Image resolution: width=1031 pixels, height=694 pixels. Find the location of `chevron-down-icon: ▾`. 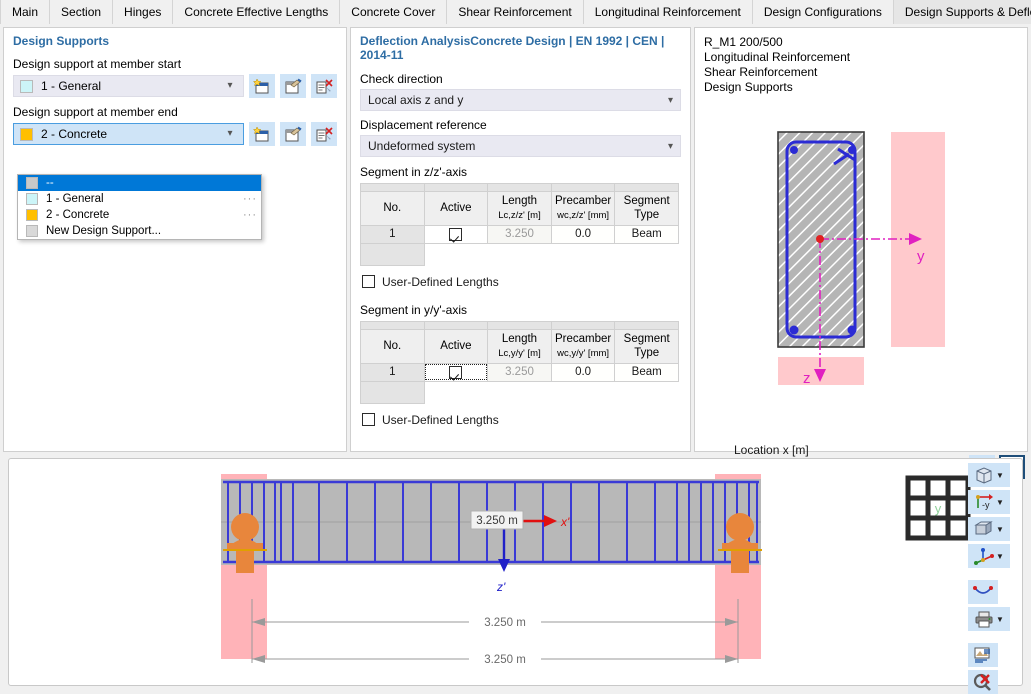

chevron-down-icon: ▾ is located at coordinates (230, 133).